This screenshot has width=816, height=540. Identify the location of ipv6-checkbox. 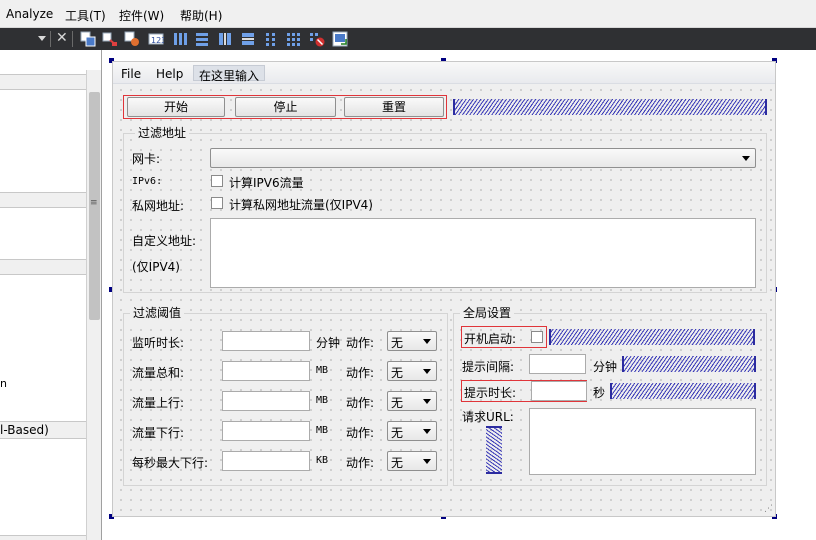
(217, 181).